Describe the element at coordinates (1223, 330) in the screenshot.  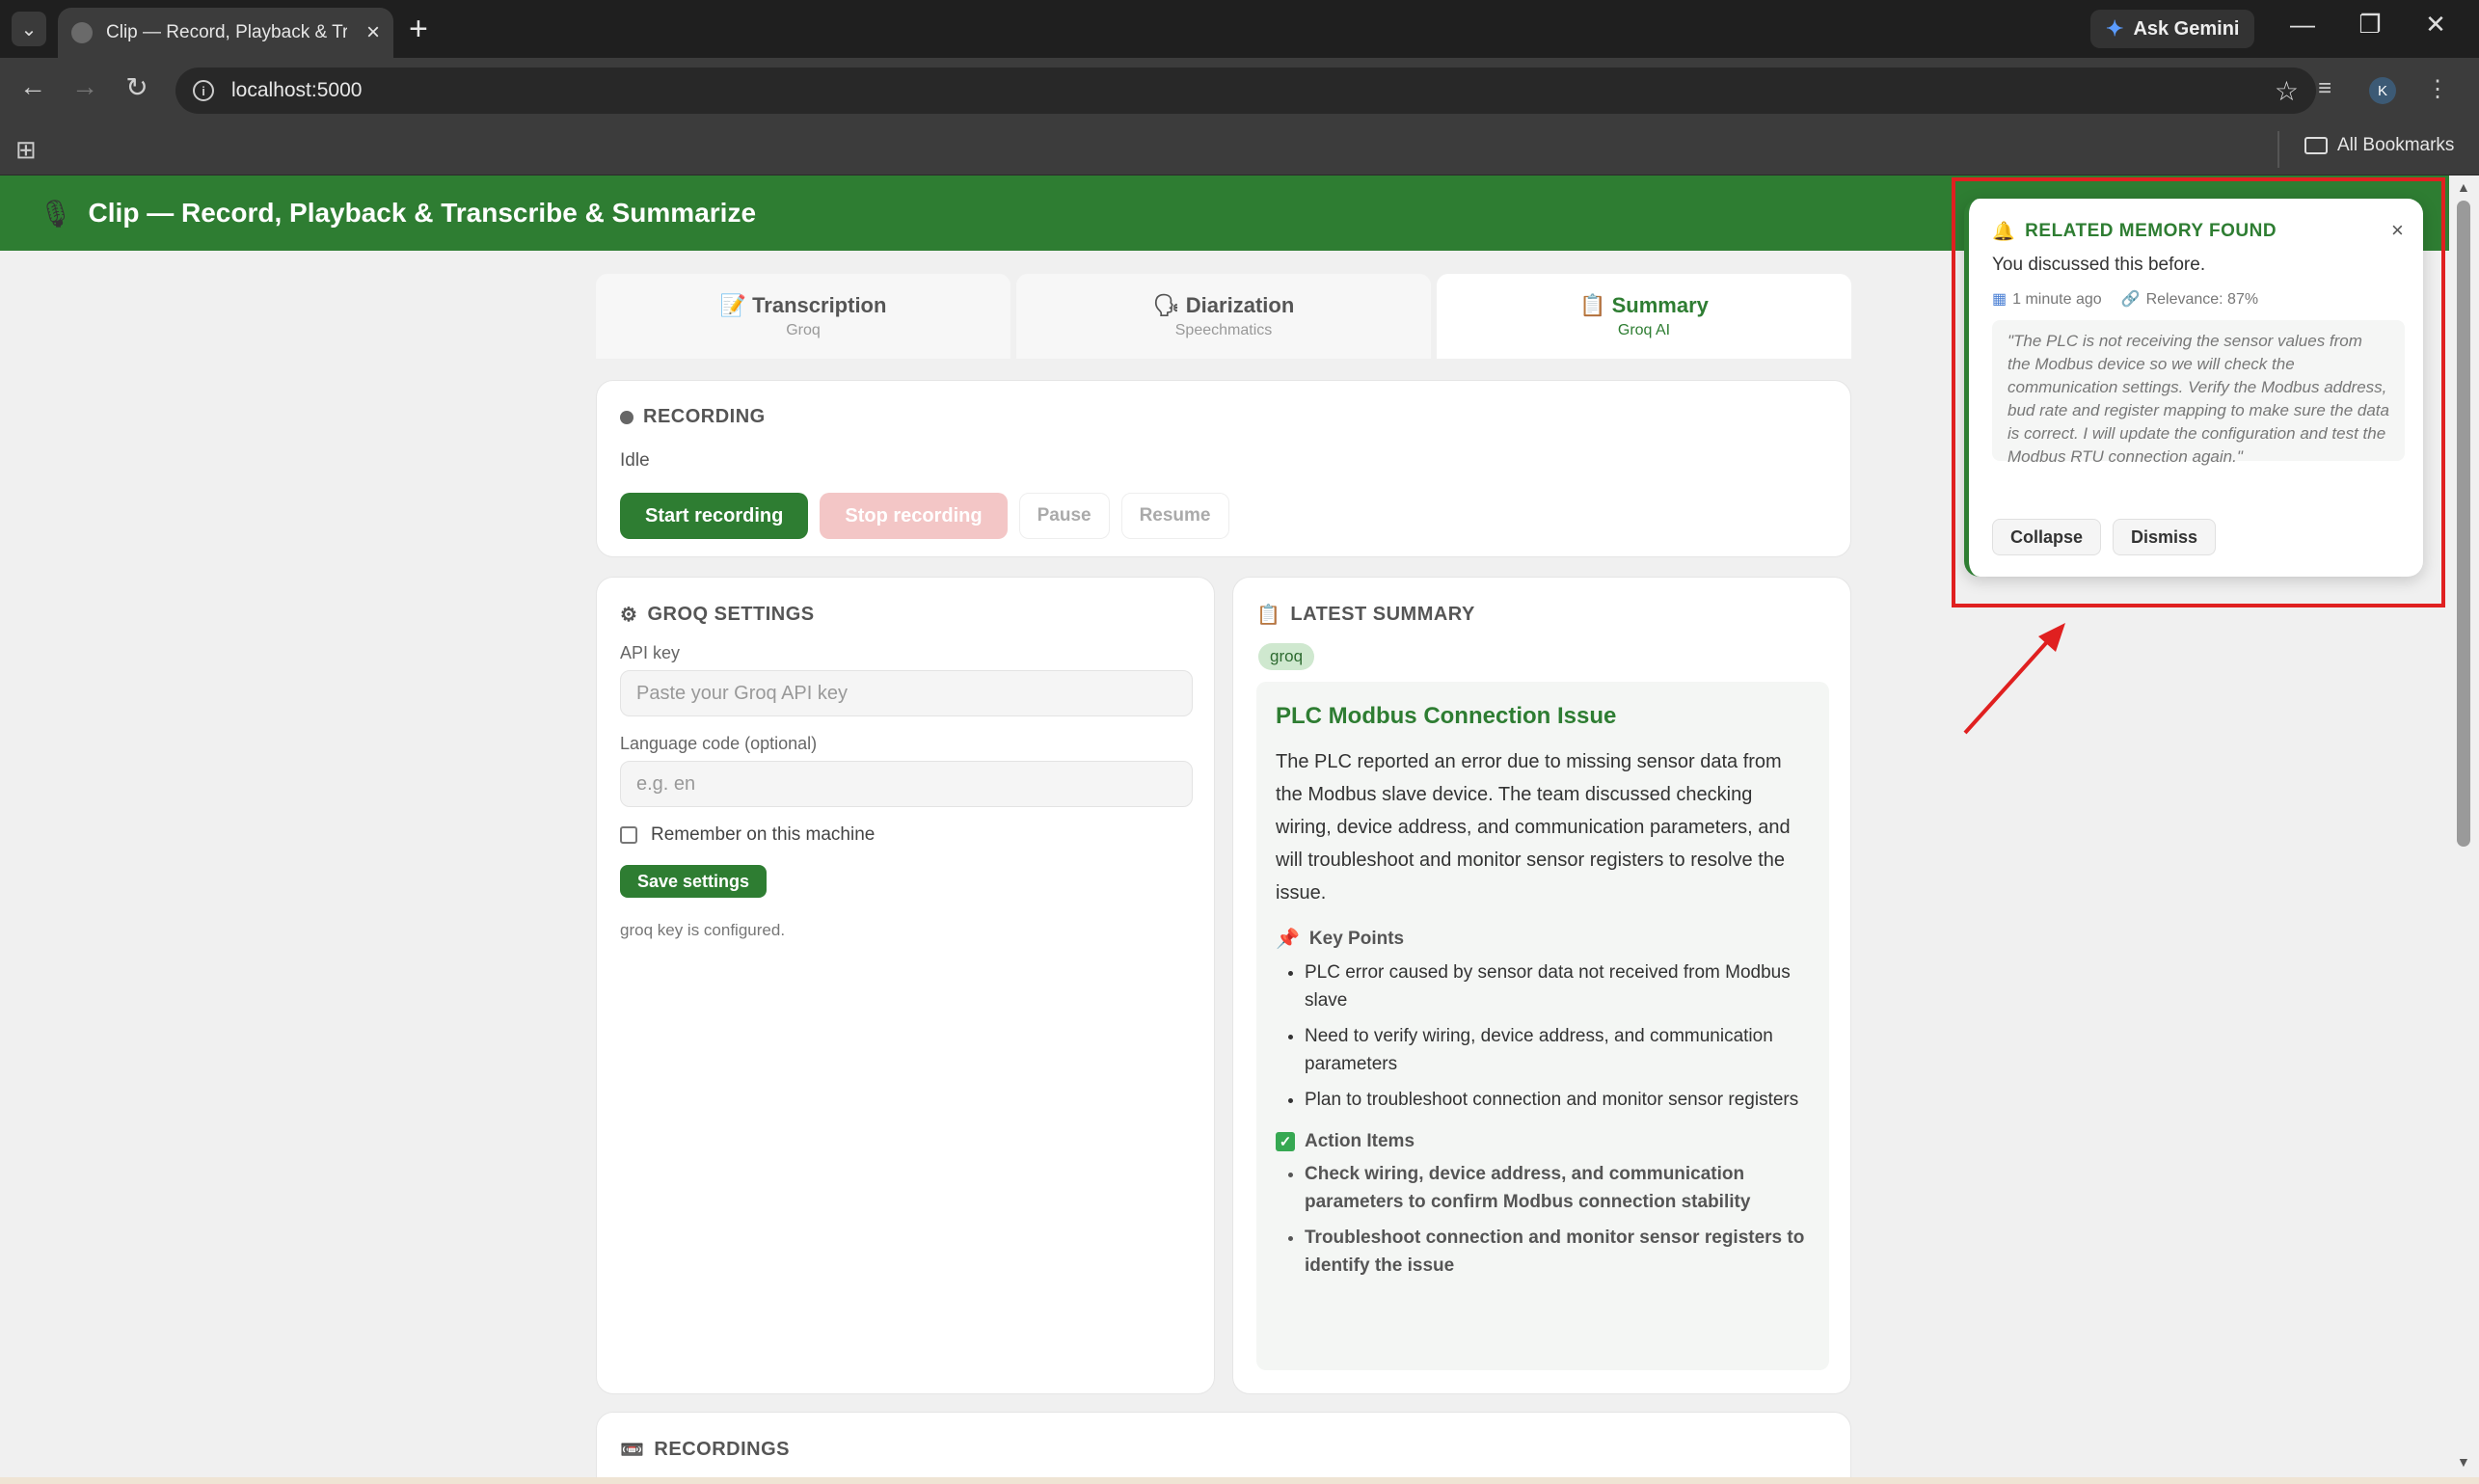
I see `tab-provider: Speechmatics` at that location.